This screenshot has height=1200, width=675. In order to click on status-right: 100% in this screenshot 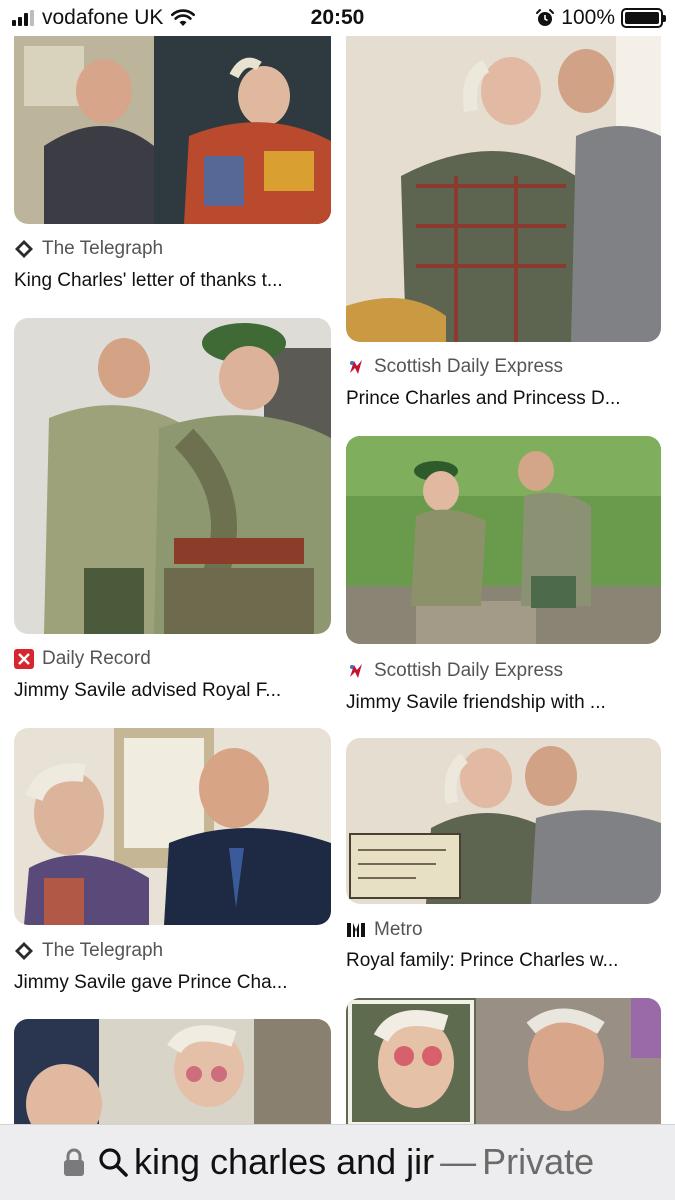, I will do `click(600, 18)`.